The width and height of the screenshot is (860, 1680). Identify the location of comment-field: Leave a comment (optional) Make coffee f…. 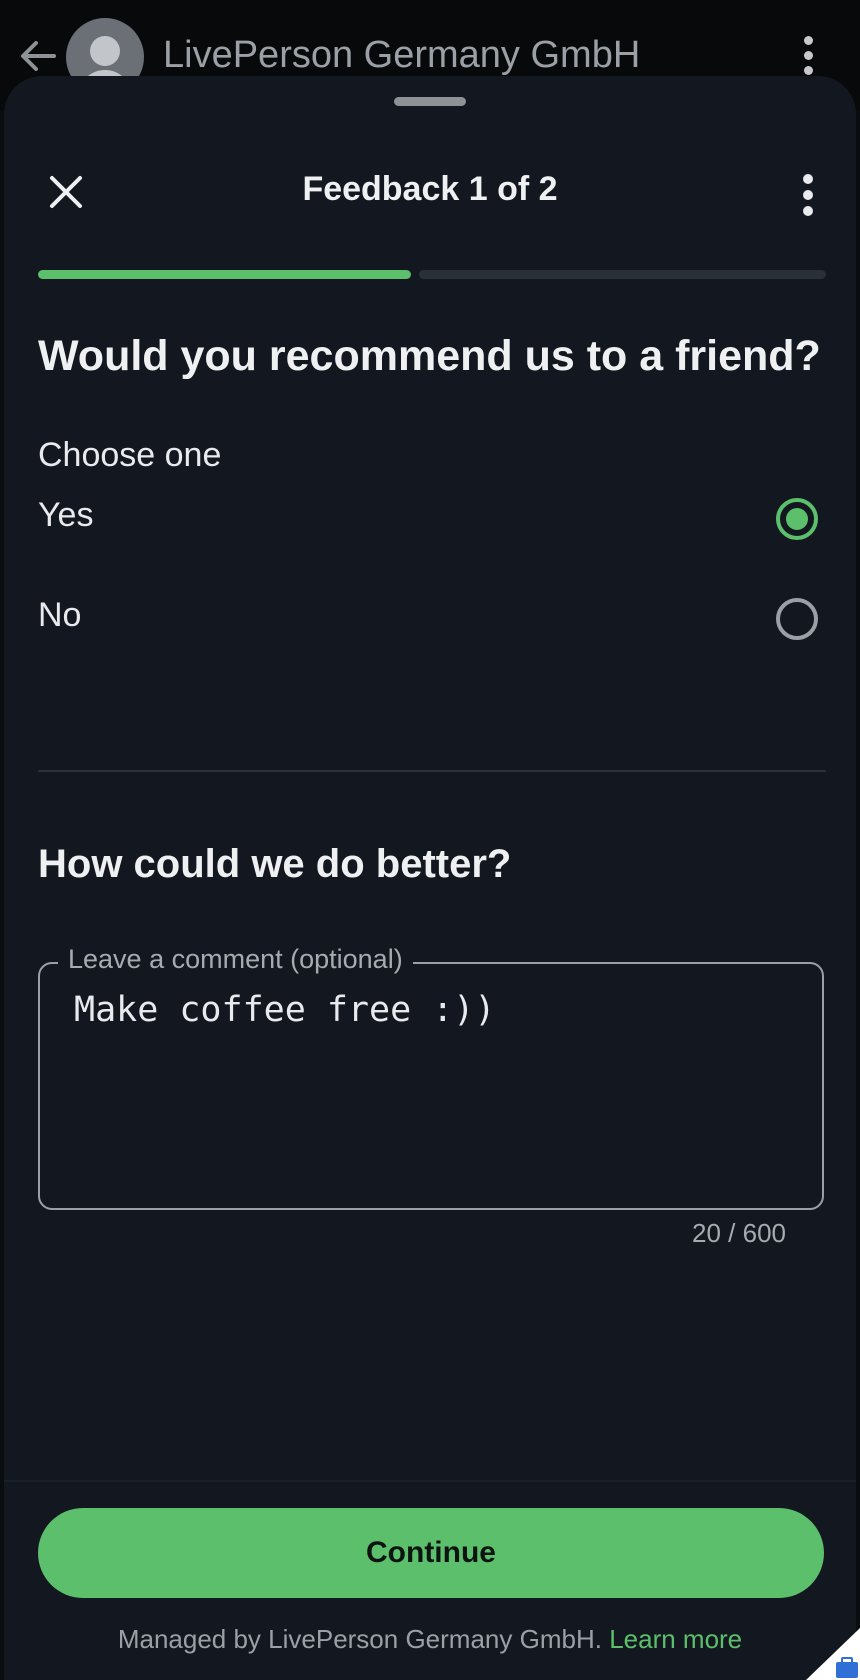
(431, 1077).